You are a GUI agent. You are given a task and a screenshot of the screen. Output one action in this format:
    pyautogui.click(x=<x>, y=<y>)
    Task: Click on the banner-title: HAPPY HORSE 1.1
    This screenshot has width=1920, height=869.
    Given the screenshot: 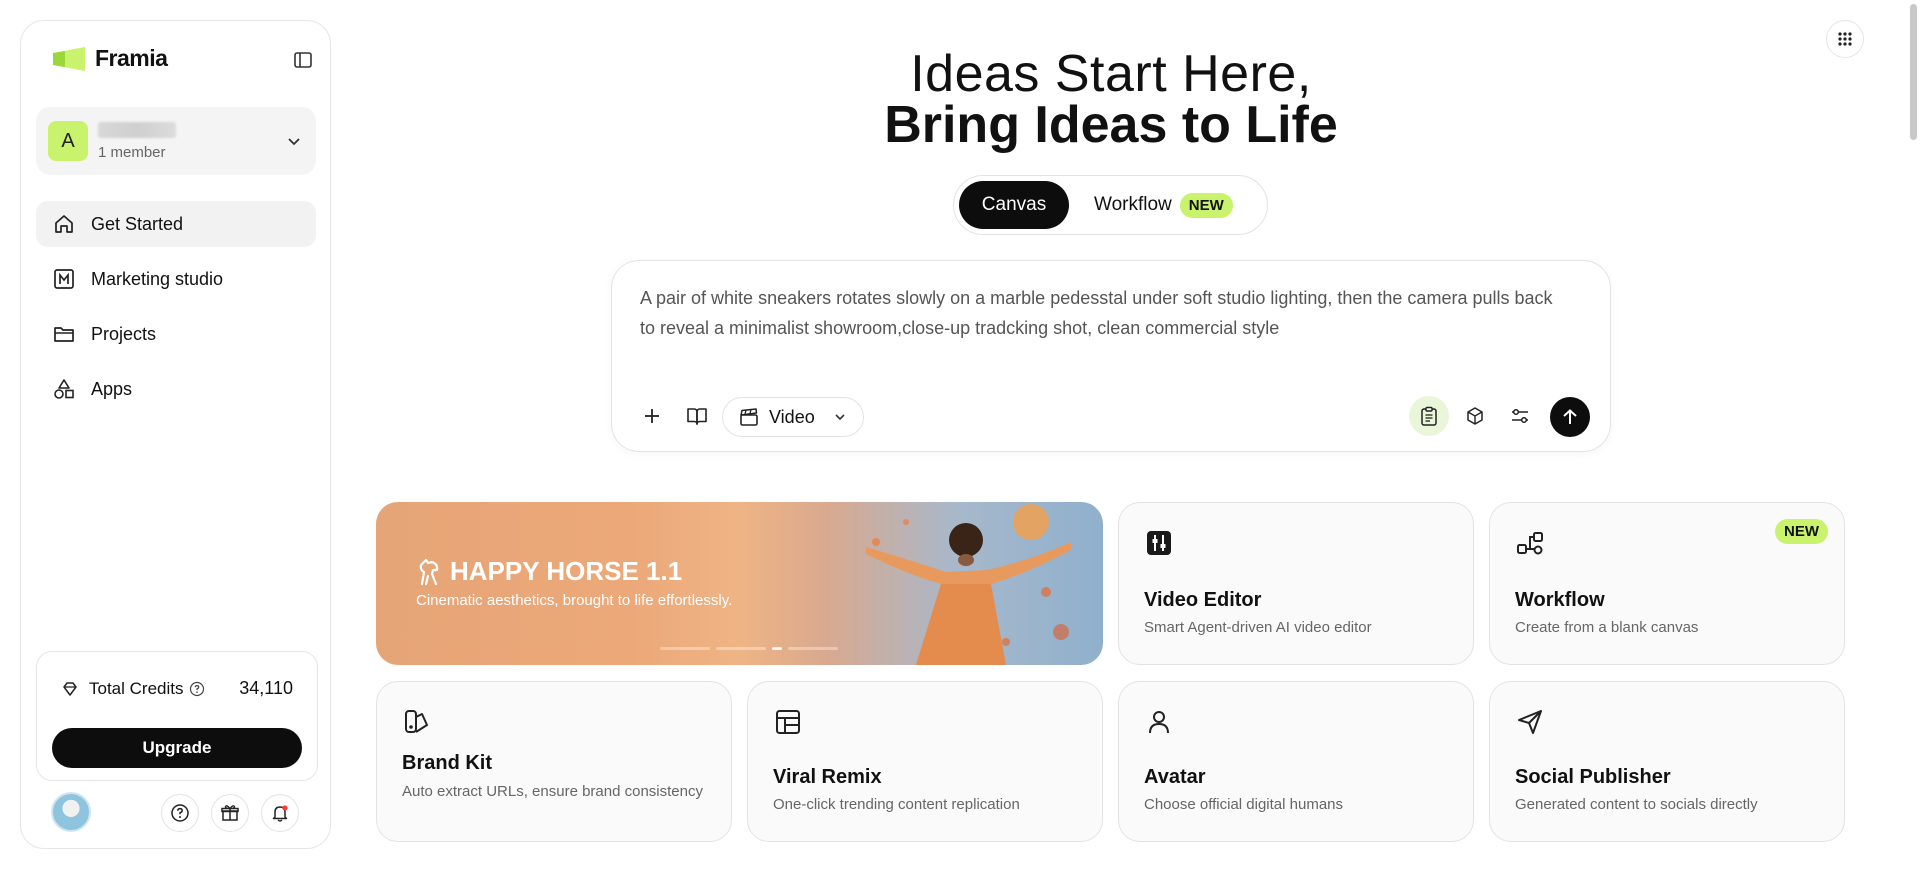 What is the action you would take?
    pyautogui.click(x=549, y=571)
    